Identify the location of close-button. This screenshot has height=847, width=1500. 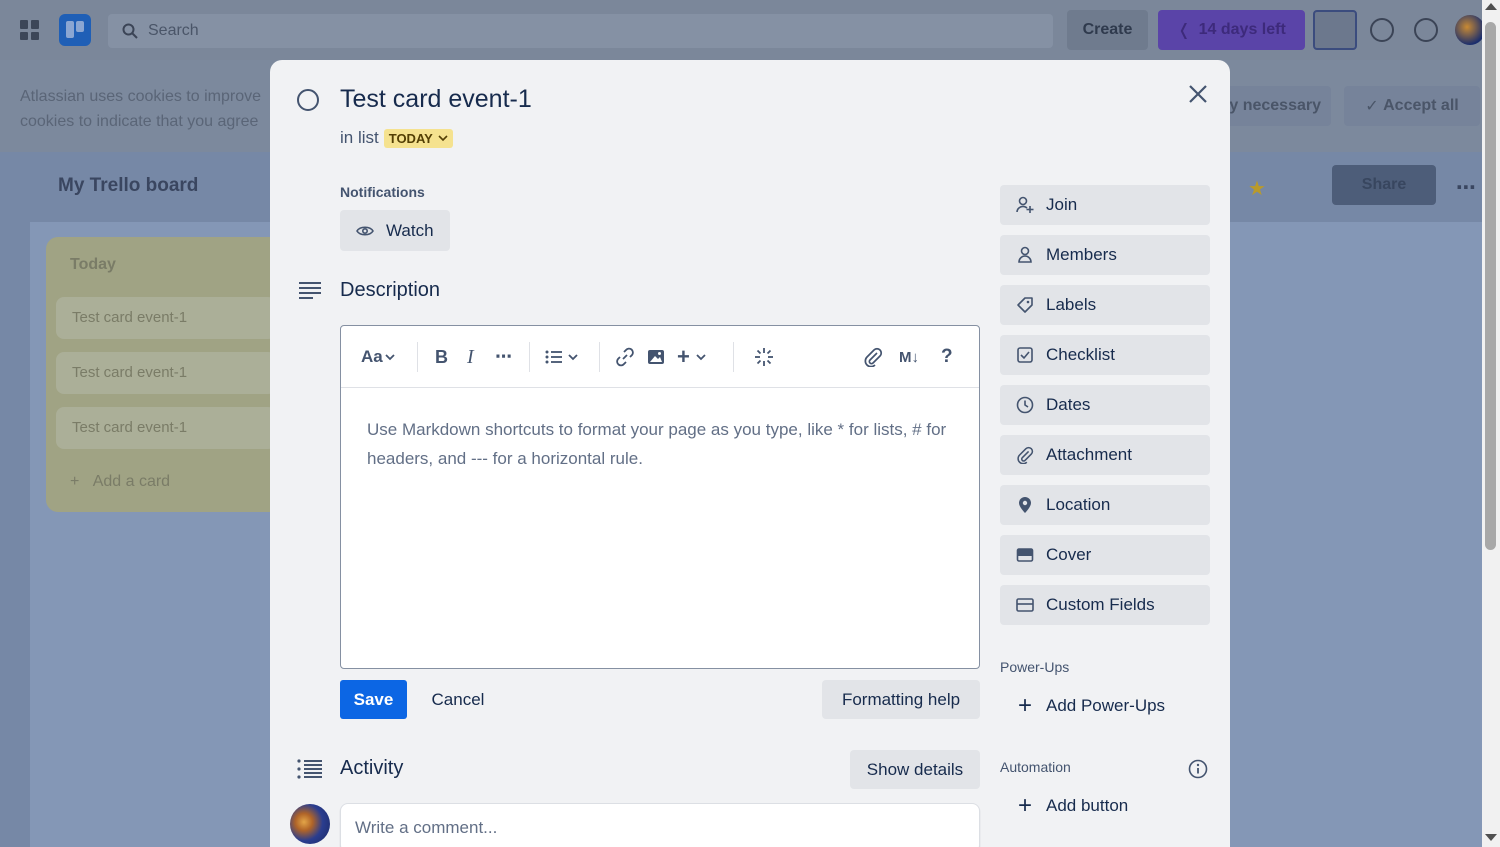
(1198, 94).